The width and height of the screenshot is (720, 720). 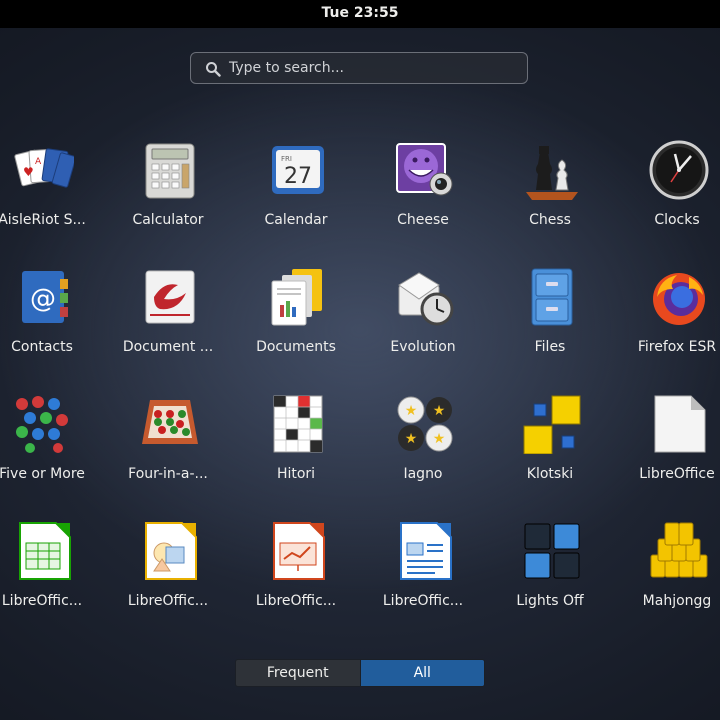 What do you see at coordinates (550, 347) in the screenshot?
I see `app-label: Files` at bounding box center [550, 347].